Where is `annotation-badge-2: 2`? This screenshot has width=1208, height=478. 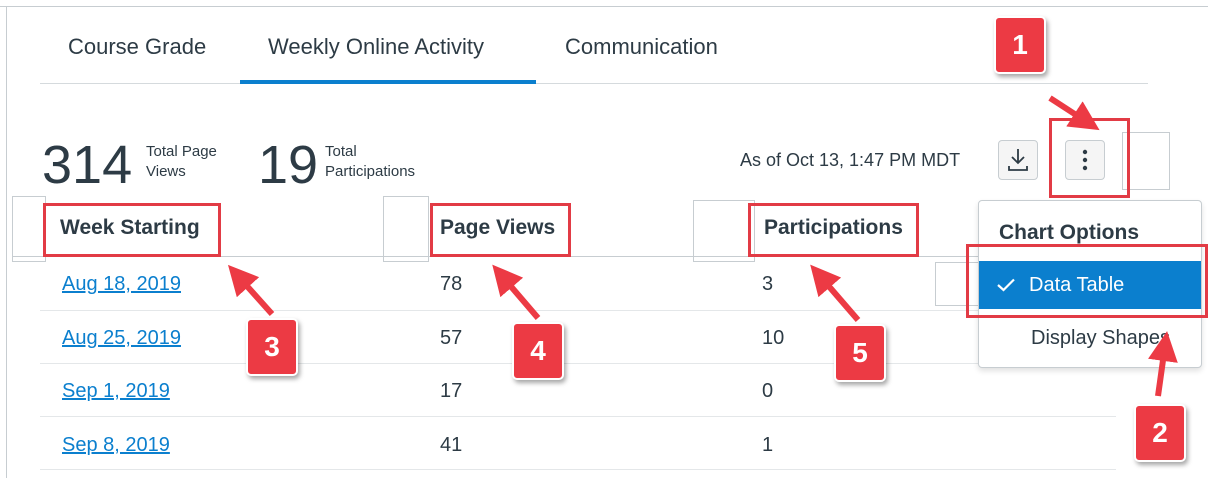 annotation-badge-2: 2 is located at coordinates (1160, 433).